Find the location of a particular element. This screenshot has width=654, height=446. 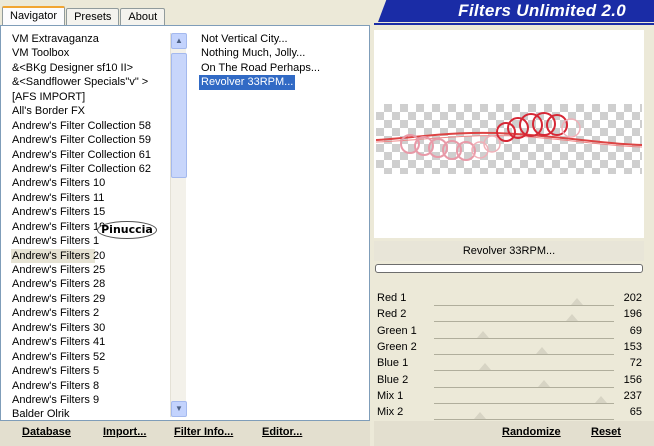

slider-row: Green 1 69 is located at coordinates (509, 331).